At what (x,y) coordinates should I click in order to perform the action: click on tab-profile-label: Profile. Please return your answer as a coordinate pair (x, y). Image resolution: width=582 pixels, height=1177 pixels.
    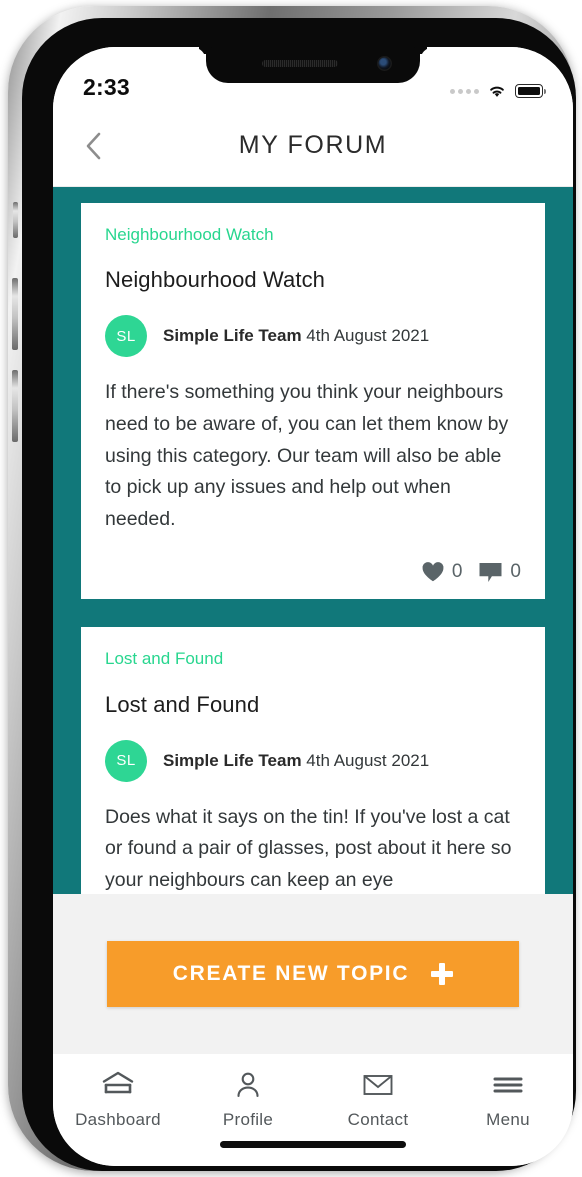
    Looking at the image, I should click on (248, 1119).